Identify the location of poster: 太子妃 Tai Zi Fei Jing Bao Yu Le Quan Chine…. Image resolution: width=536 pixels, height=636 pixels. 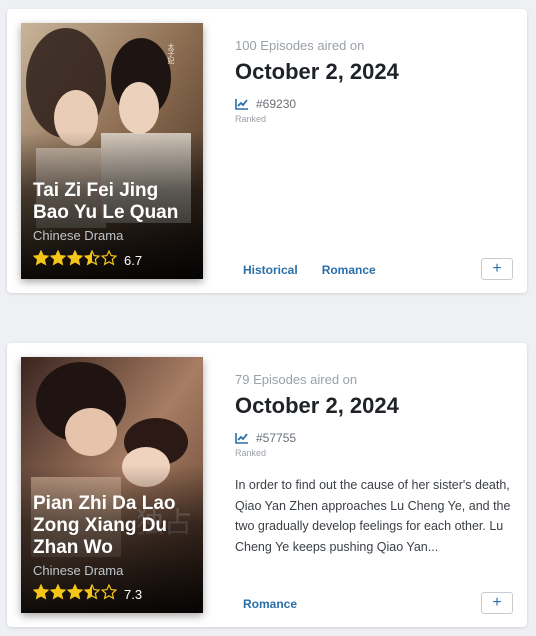
(112, 151).